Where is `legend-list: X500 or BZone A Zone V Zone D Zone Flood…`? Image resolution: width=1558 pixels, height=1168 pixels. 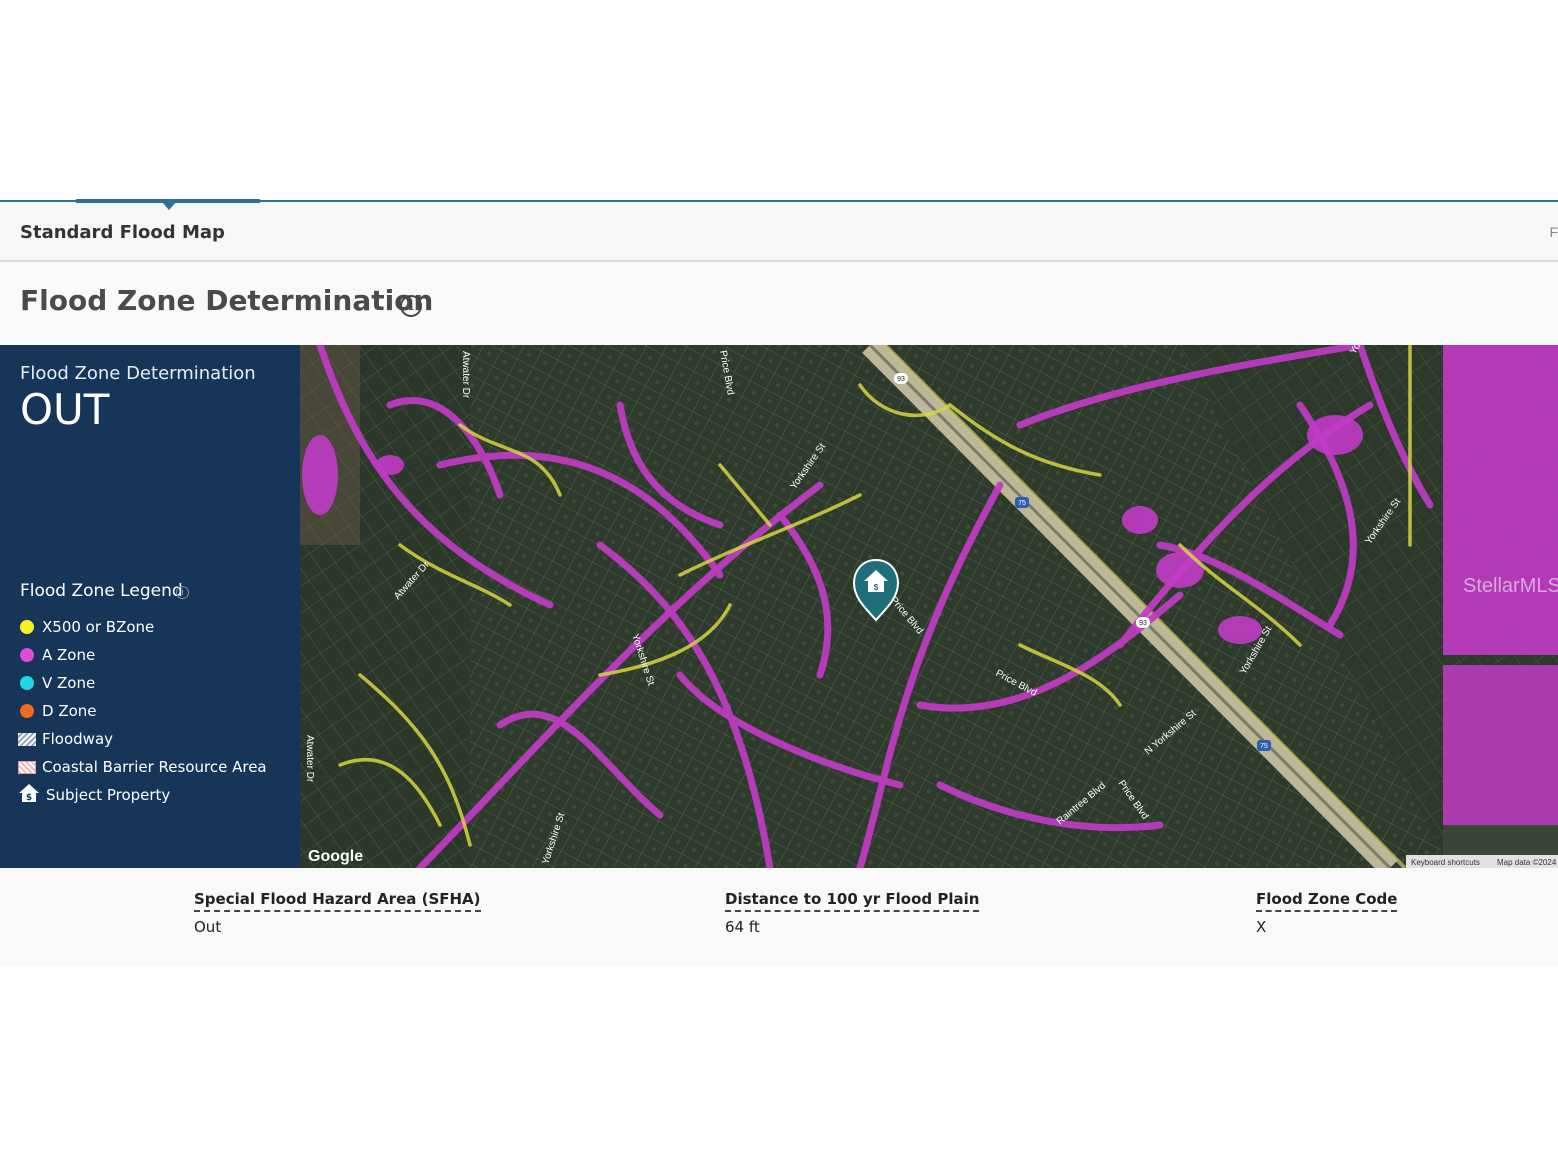 legend-list: X500 or BZone A Zone V Zone D Zone Flood… is located at coordinates (142, 711).